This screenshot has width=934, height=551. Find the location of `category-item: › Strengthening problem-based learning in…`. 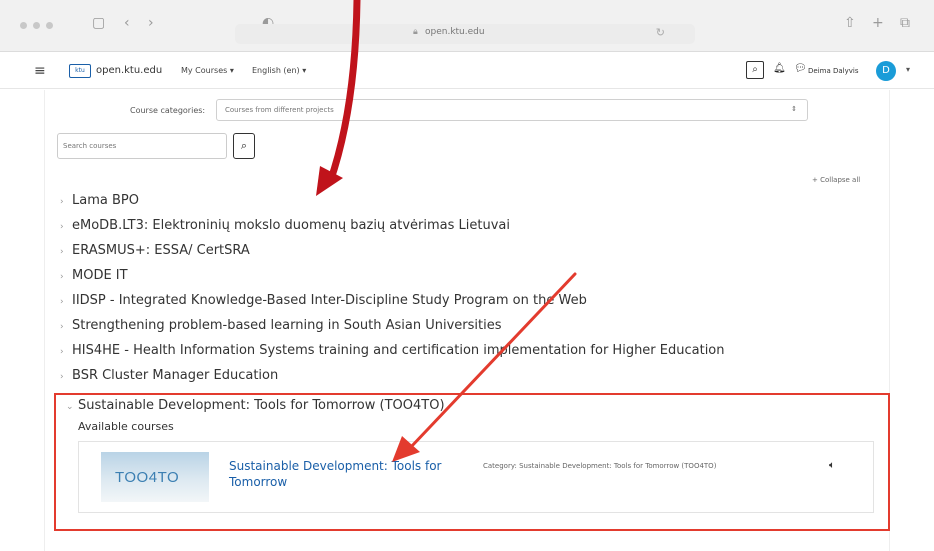

category-item: › Strengthening problem-based learning in… is located at coordinates (392, 329).